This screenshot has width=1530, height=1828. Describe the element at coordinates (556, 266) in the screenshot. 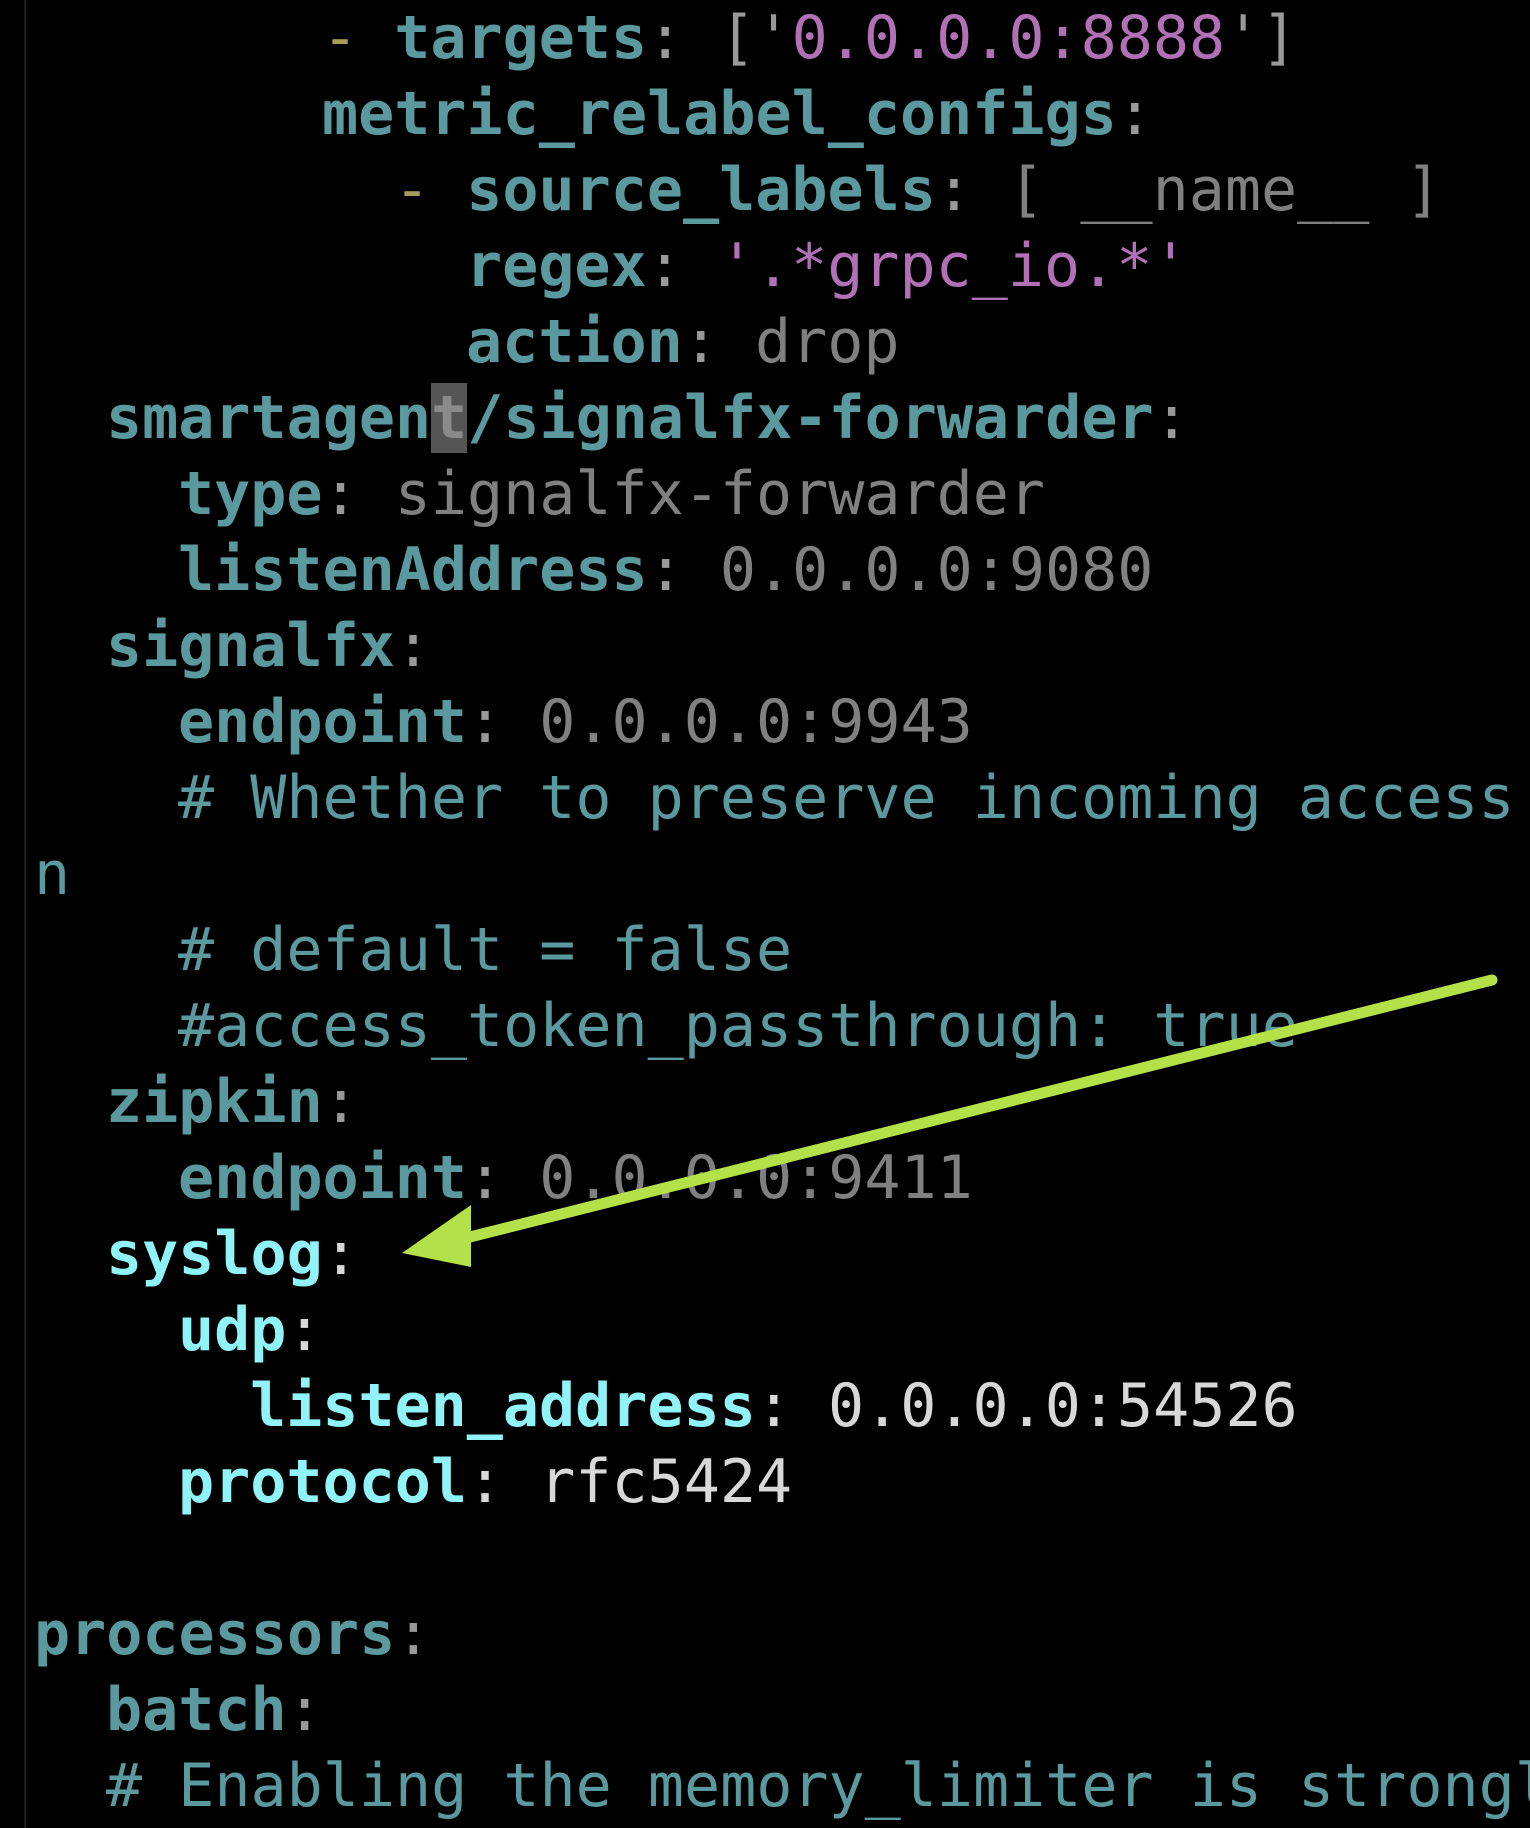

I see `yaml-key: regex` at that location.